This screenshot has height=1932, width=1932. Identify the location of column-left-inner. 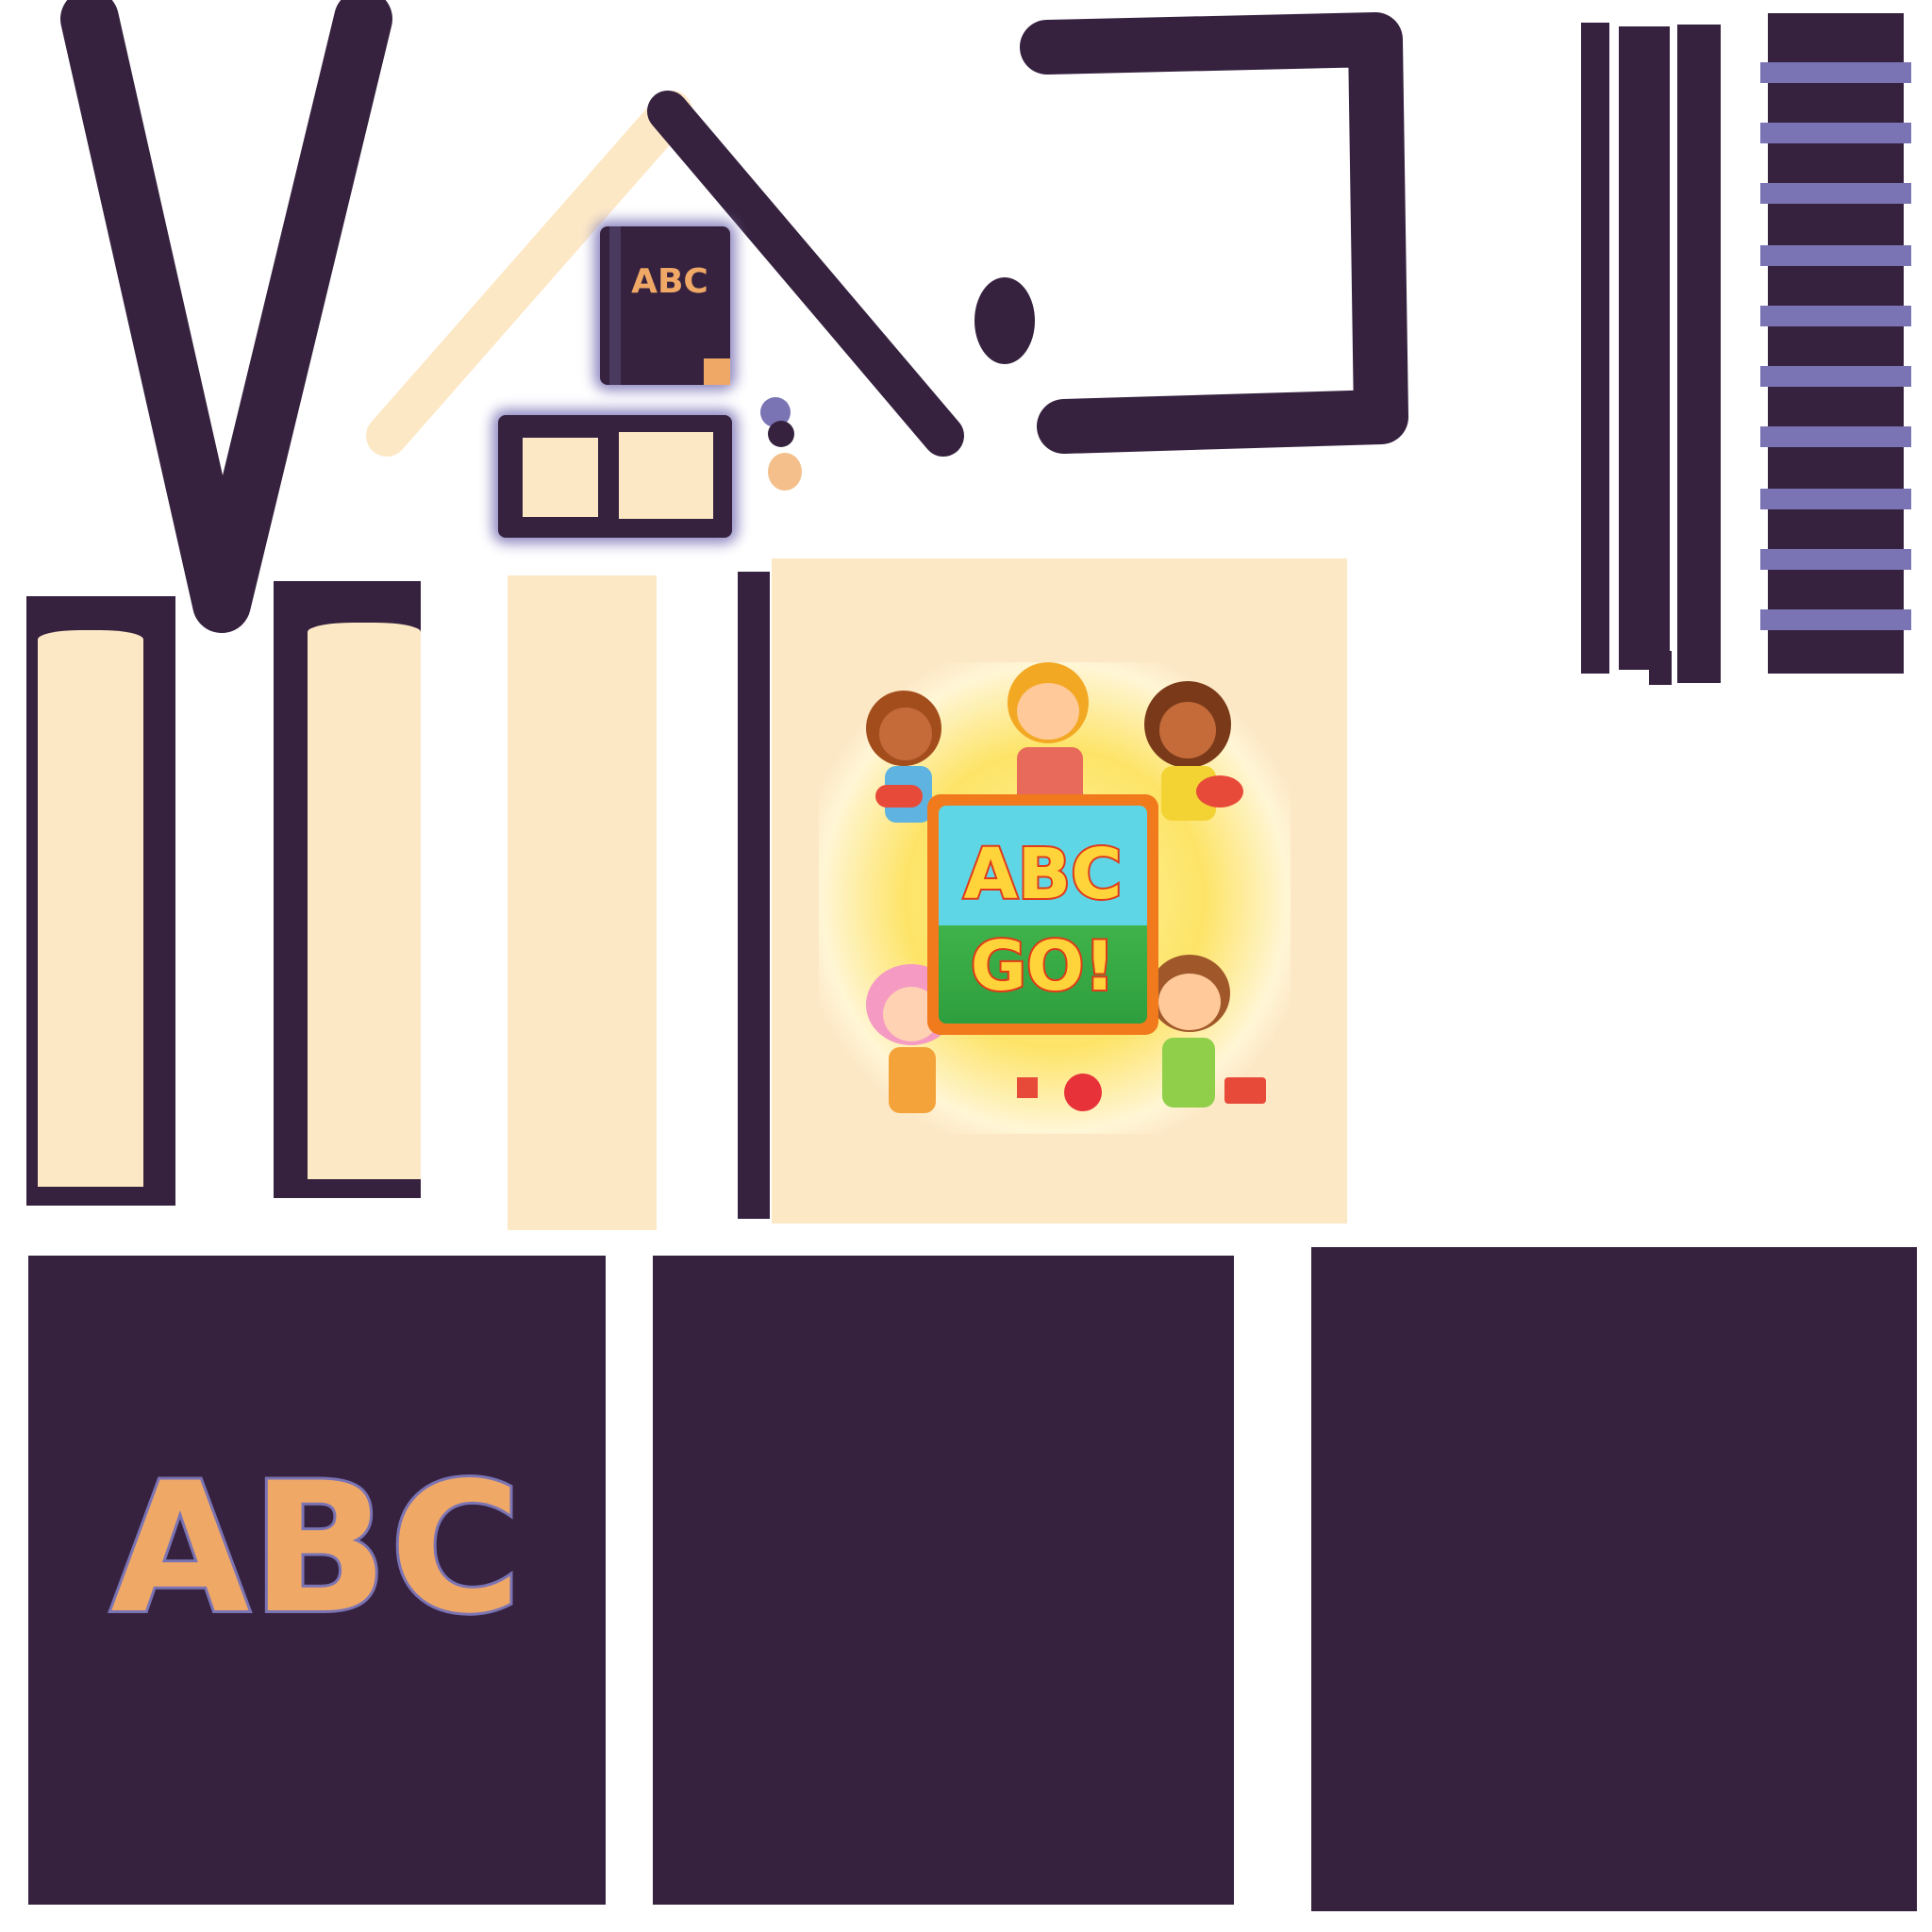
(90, 909).